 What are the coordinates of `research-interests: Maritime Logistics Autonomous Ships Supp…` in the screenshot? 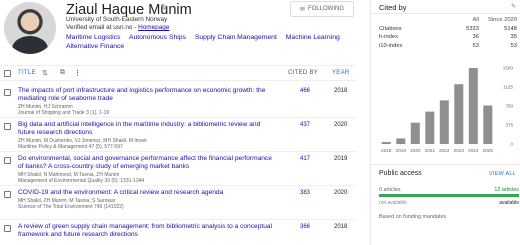 It's located at (211, 42).